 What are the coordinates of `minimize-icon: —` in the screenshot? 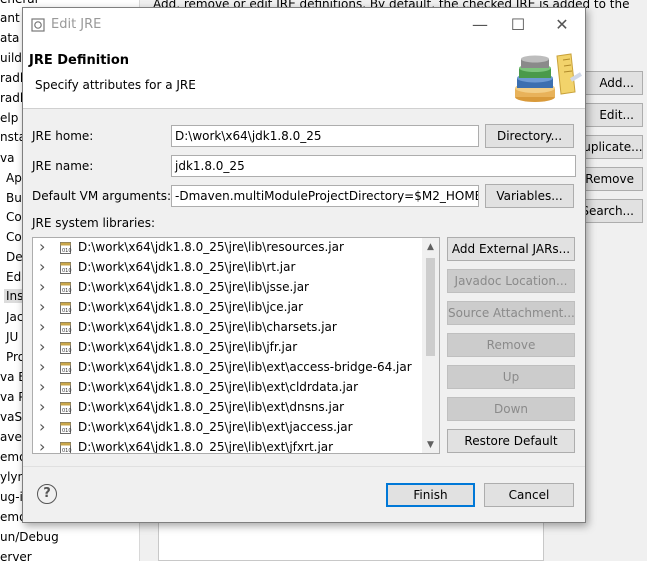 It's located at (480, 25).